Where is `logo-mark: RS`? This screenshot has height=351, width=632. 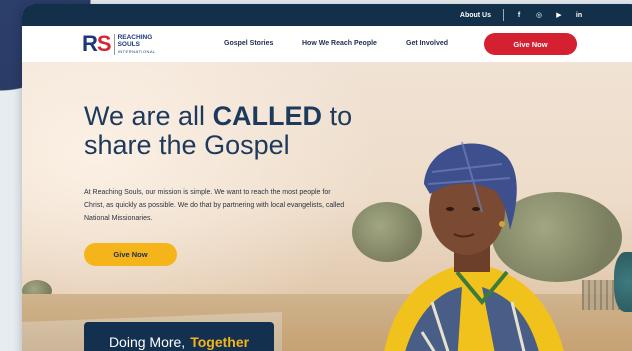
logo-mark: RS is located at coordinates (97, 43).